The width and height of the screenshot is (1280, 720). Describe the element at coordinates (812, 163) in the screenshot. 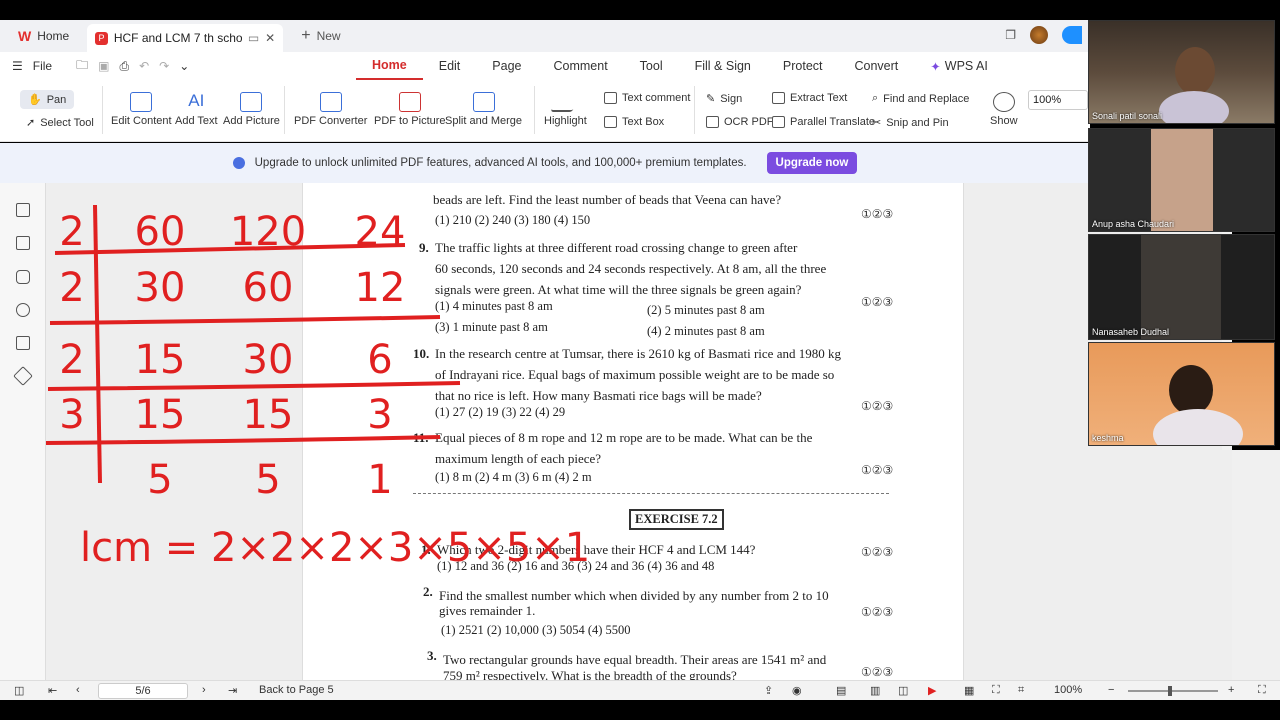

I see `upgrade-now-button: Upgrade now` at that location.